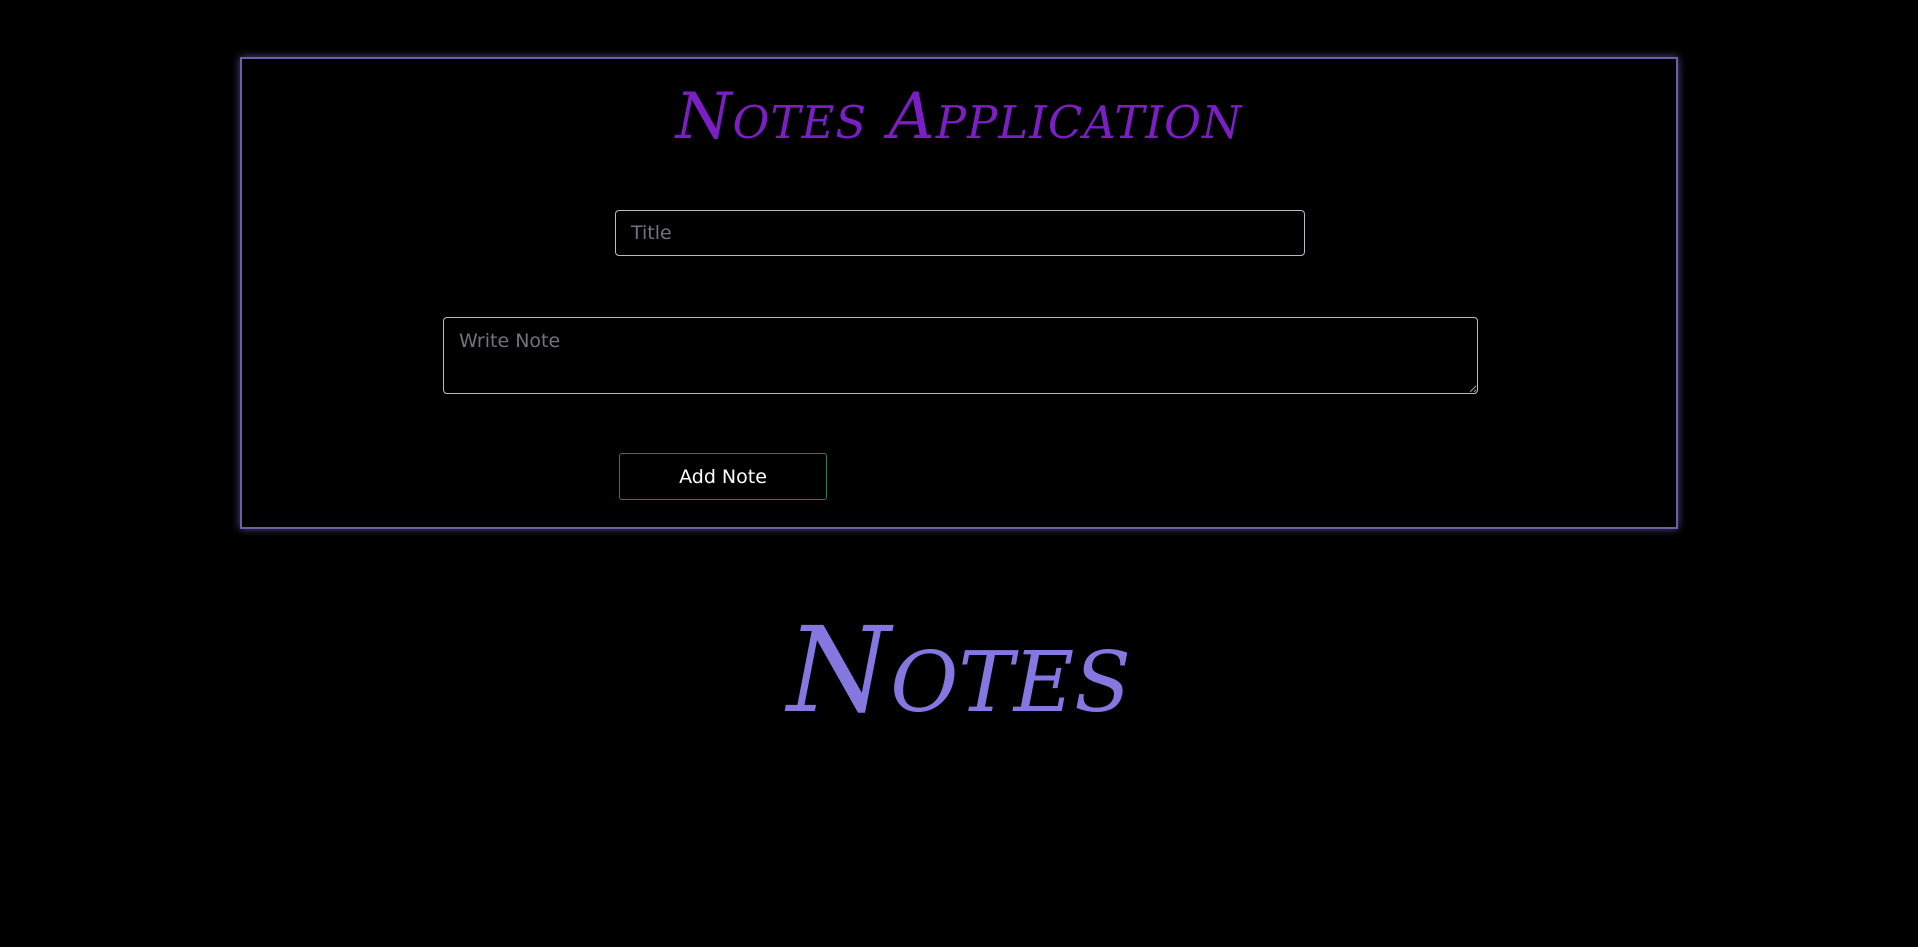  What do you see at coordinates (723, 476) in the screenshot?
I see `add-note-button: Add Note` at bounding box center [723, 476].